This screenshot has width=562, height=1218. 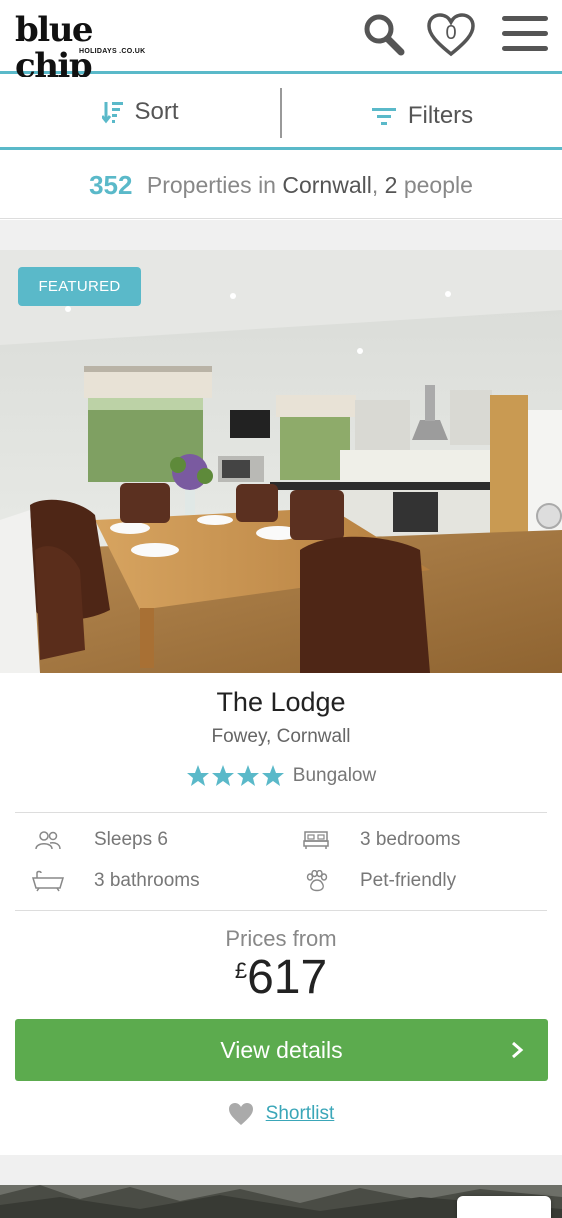 I want to click on price: £617, so click(x=281, y=977).